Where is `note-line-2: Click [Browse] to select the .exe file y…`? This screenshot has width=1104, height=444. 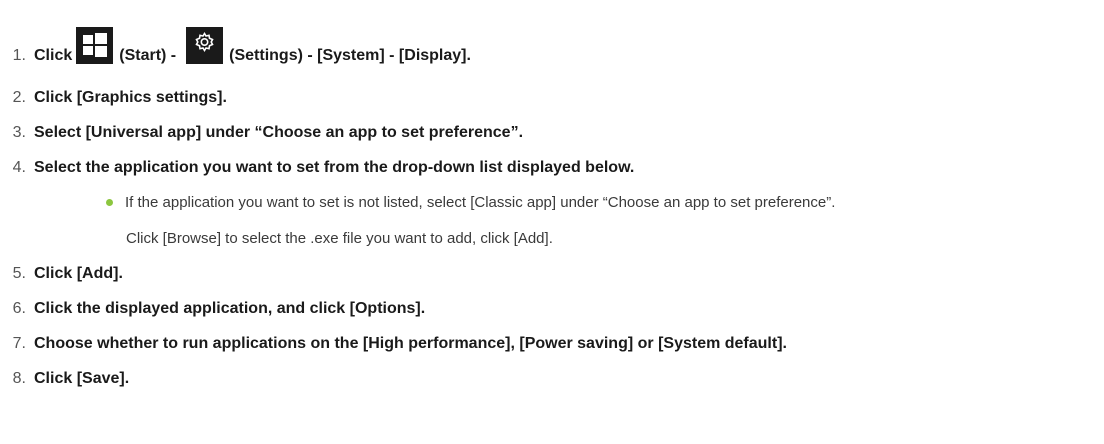
note-line-2: Click [Browse] to select the .exe file y… is located at coordinates (339, 238).